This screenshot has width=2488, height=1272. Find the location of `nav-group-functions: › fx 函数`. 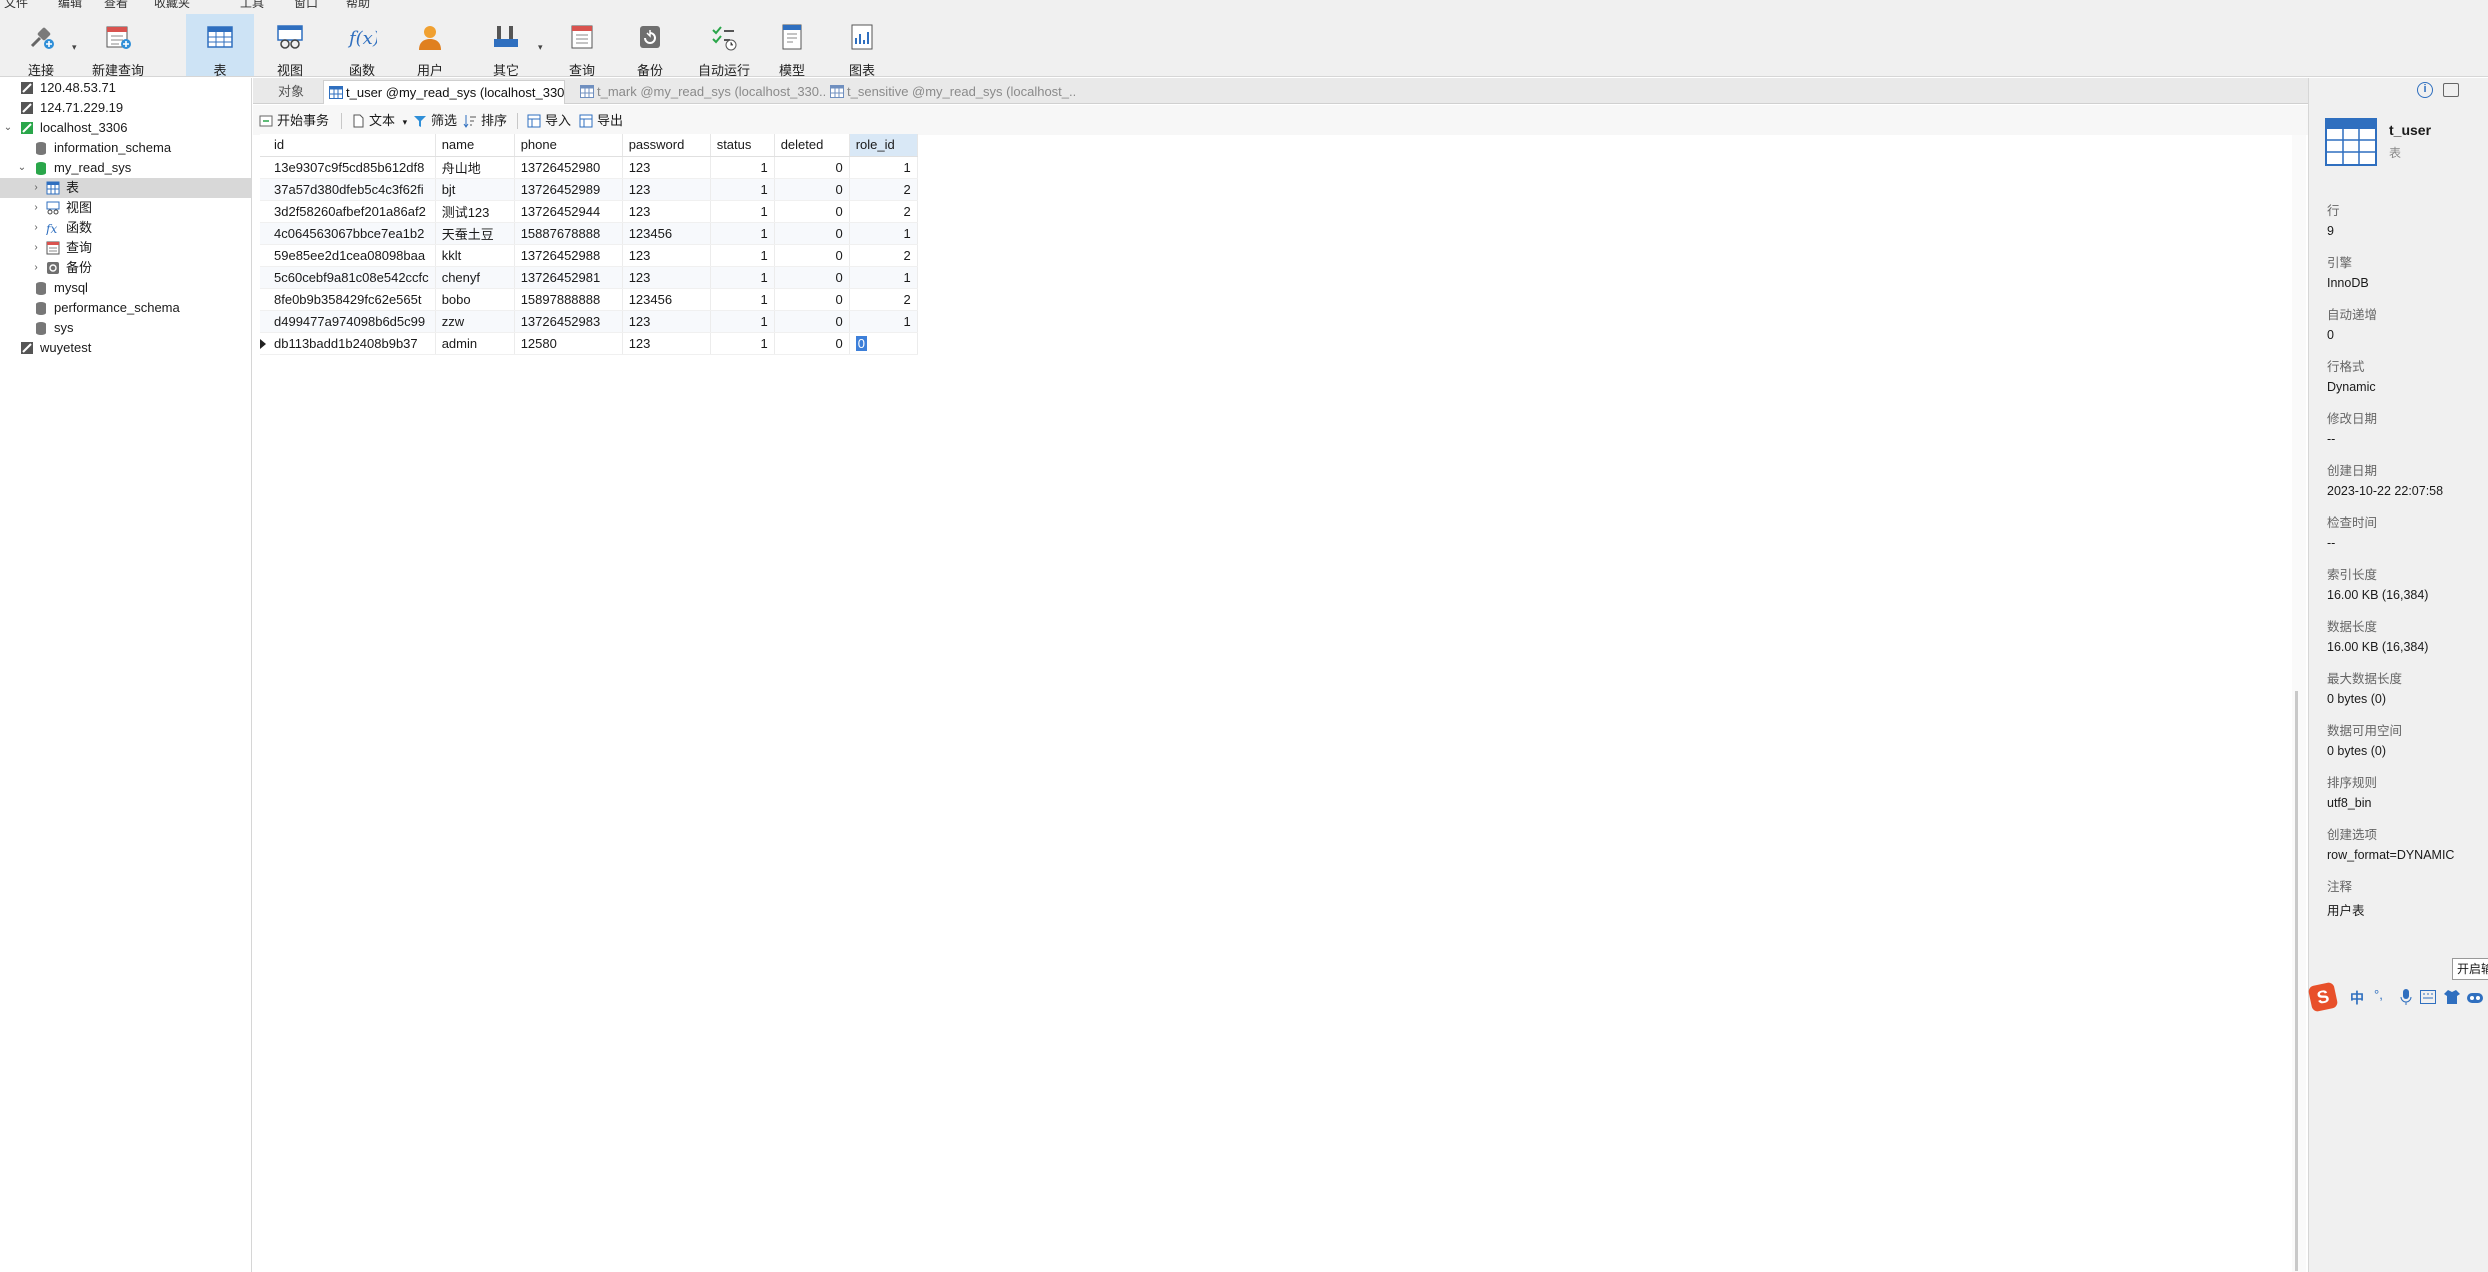

nav-group-functions: › fx 函数 is located at coordinates (125, 228).